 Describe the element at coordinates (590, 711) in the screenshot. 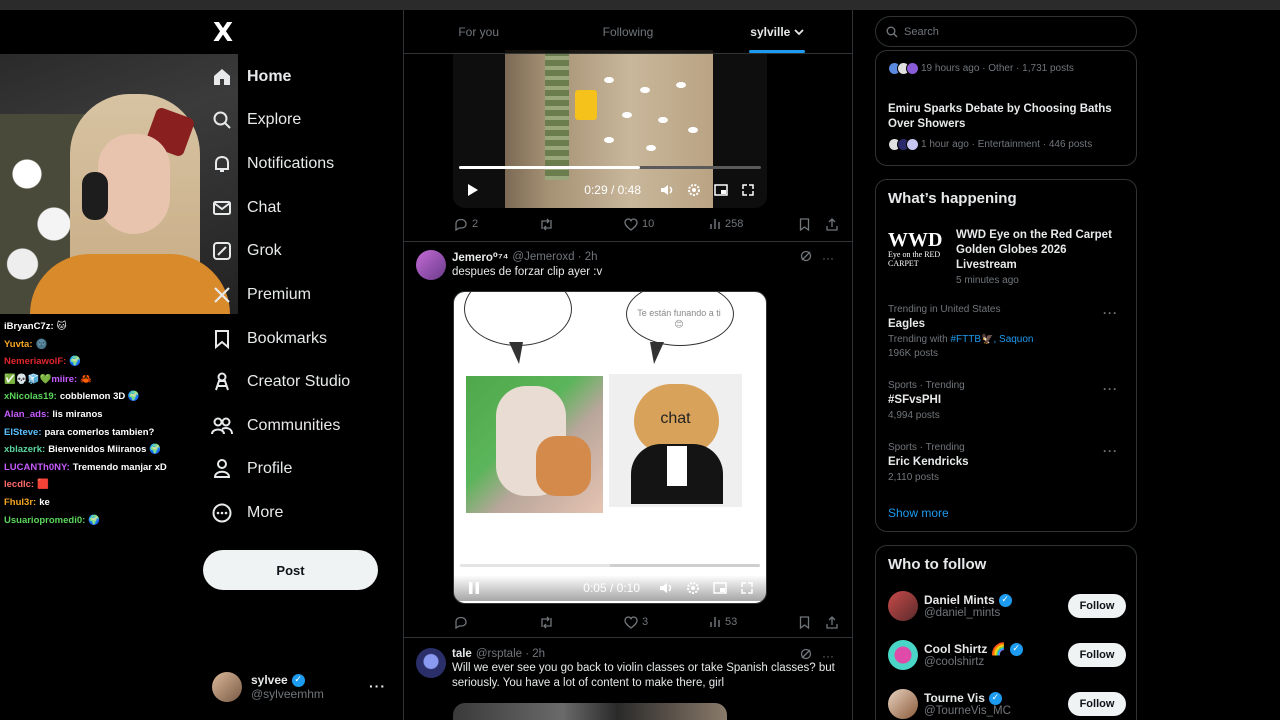

I see `tweet-media` at that location.